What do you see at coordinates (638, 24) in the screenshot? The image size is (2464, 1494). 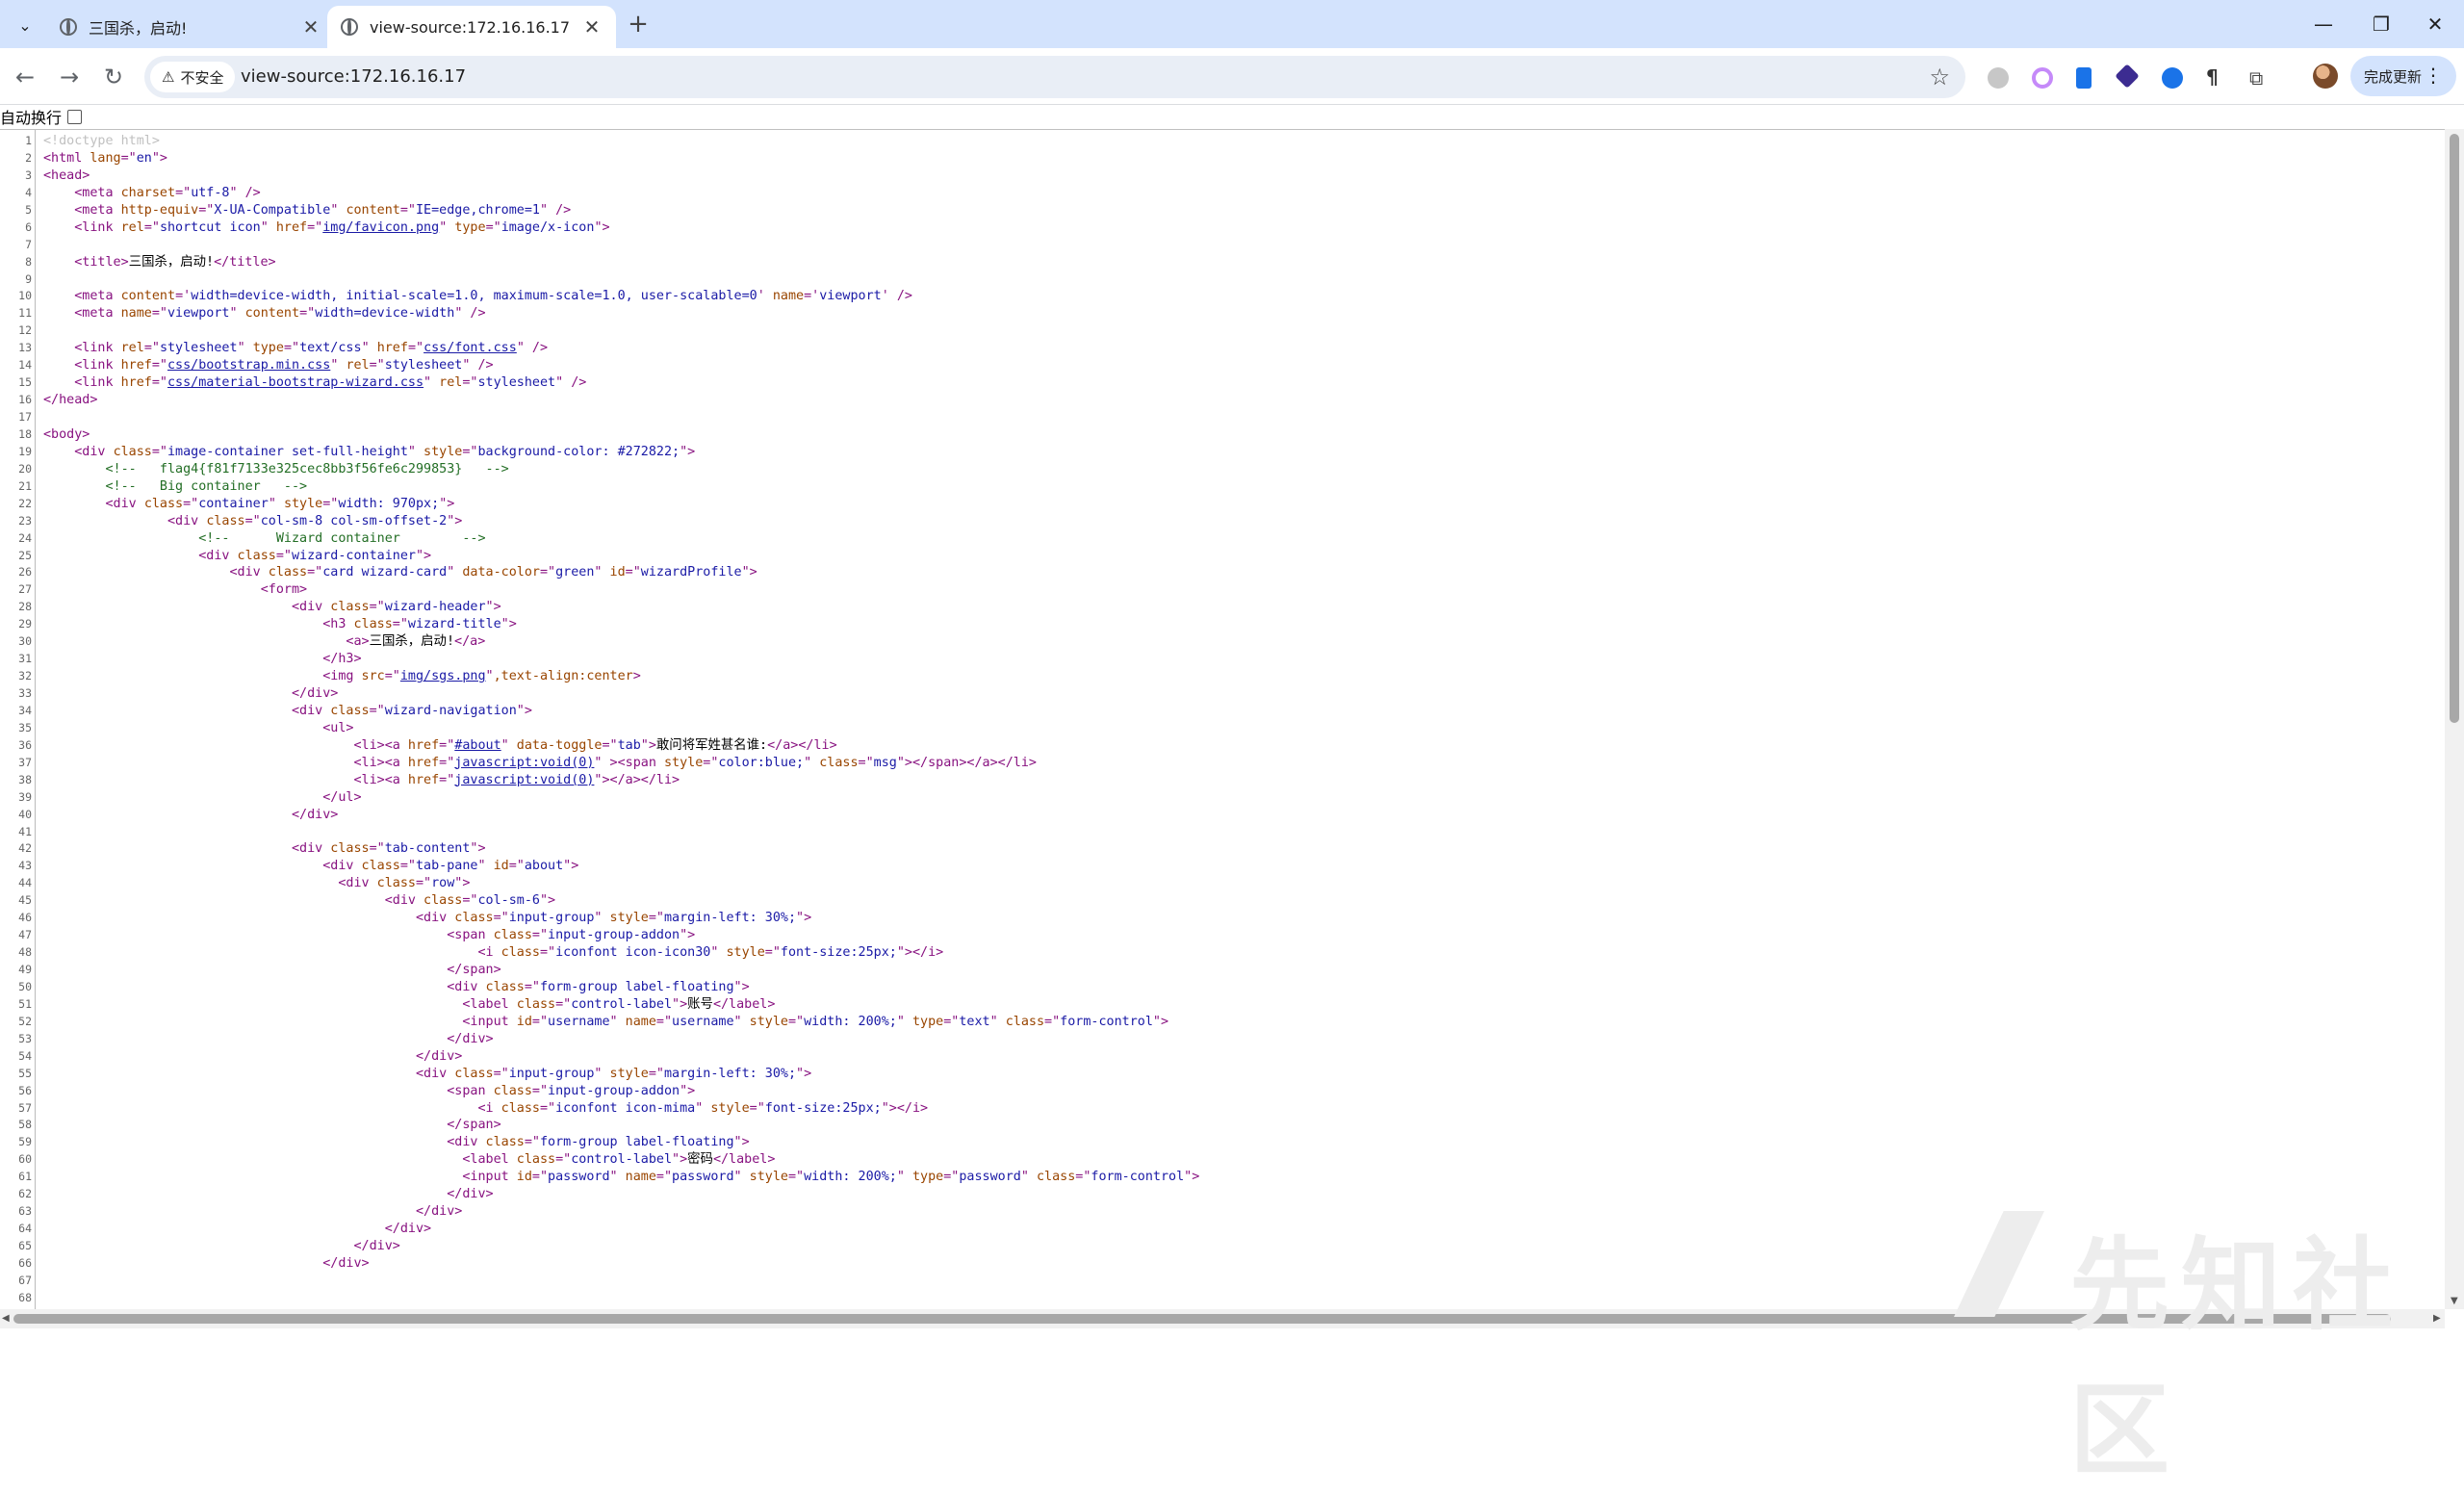 I see `new-tab-button: +` at bounding box center [638, 24].